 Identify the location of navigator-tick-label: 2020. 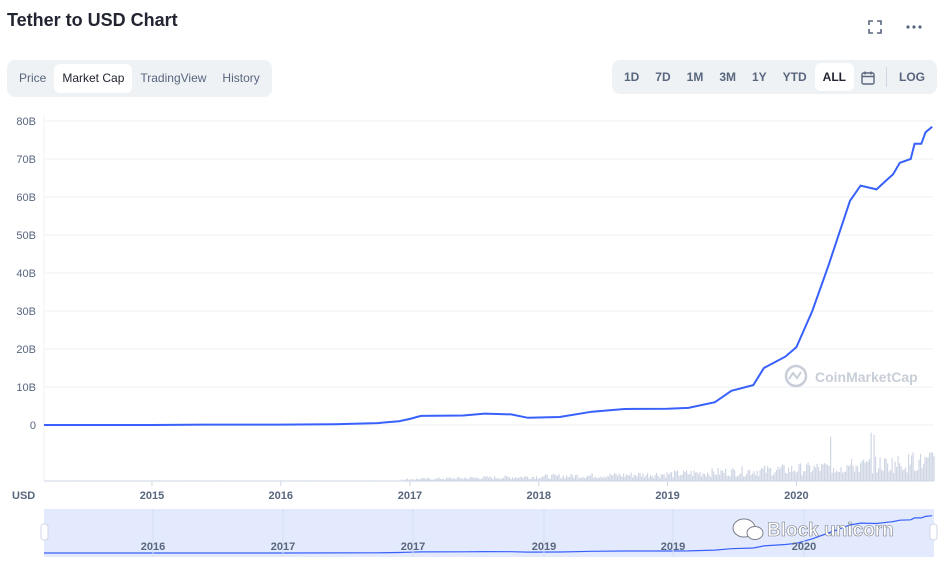
(804, 547).